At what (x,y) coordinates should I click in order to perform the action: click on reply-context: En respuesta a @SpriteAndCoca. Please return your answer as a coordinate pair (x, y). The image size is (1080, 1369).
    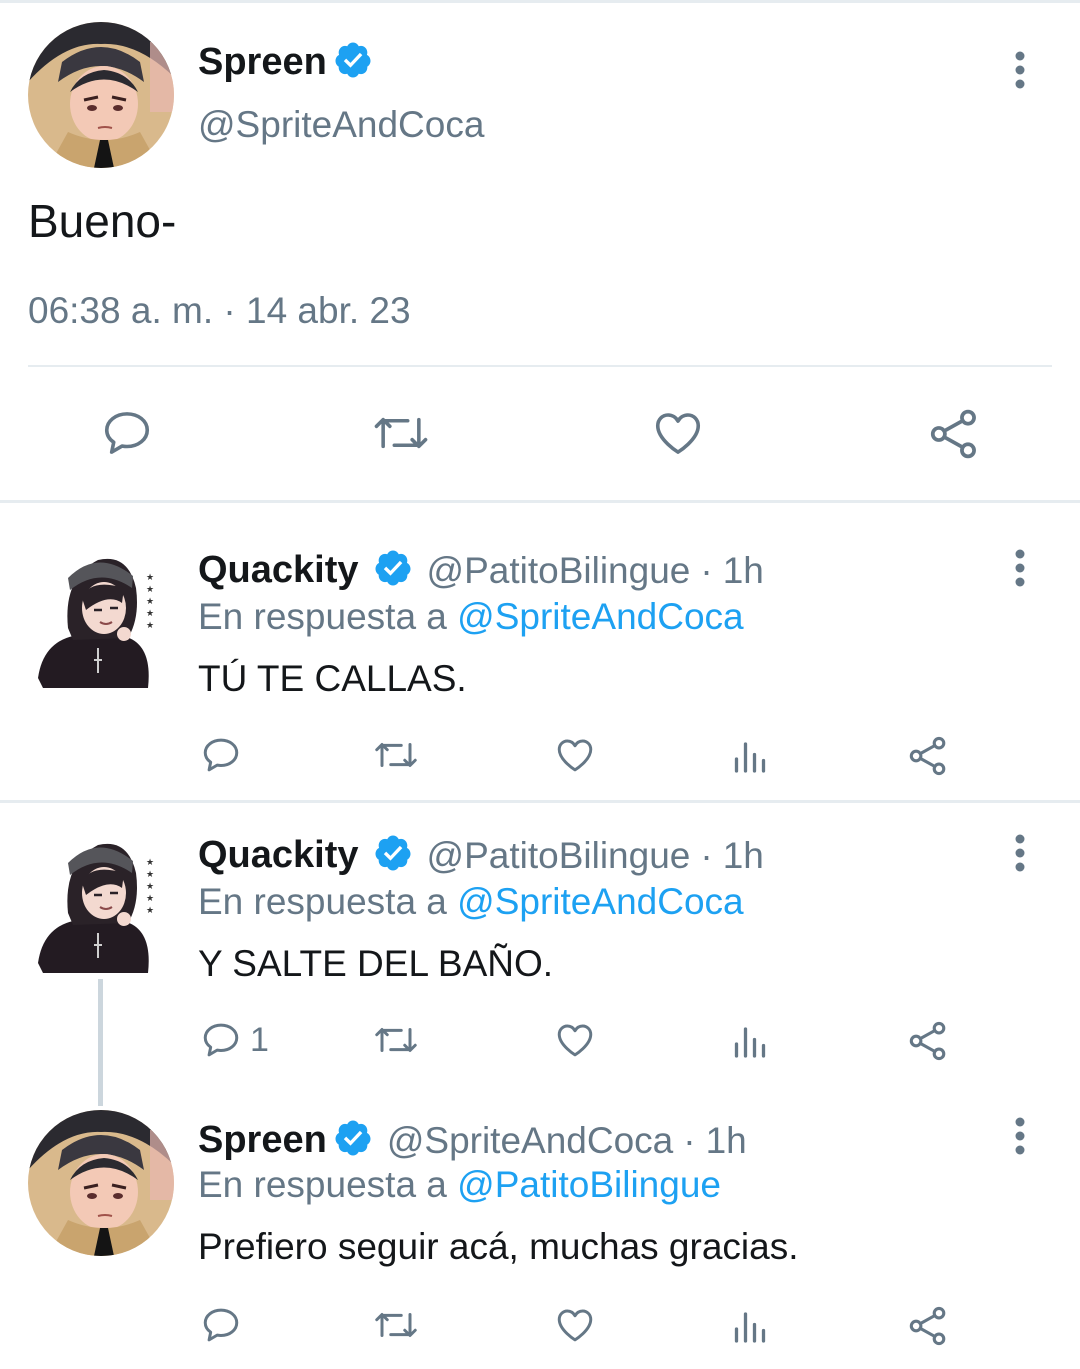
    Looking at the image, I should click on (471, 617).